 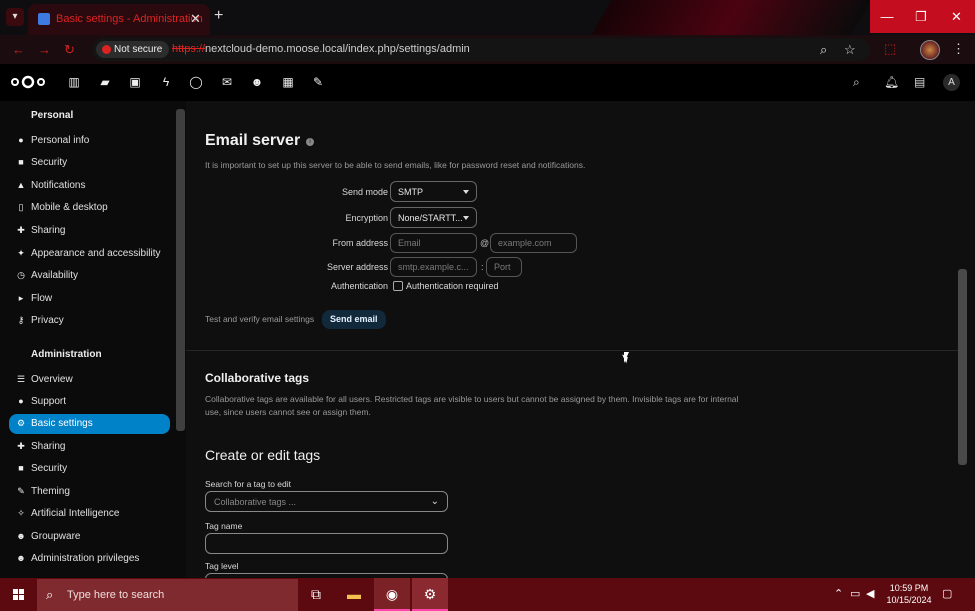 I want to click on tag-search-select: Collaborative tags ... ⌄, so click(x=326, y=501).